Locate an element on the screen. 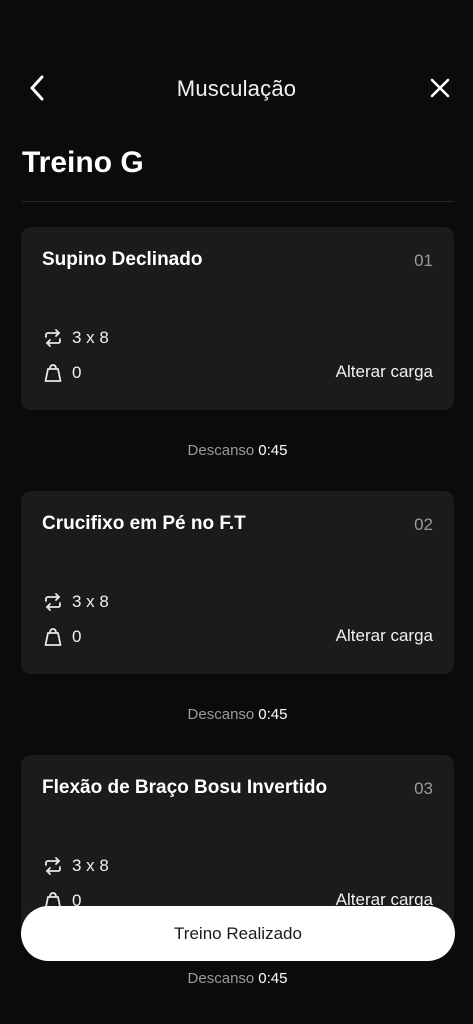 The width and height of the screenshot is (473, 1024). close-button is located at coordinates (440, 90).